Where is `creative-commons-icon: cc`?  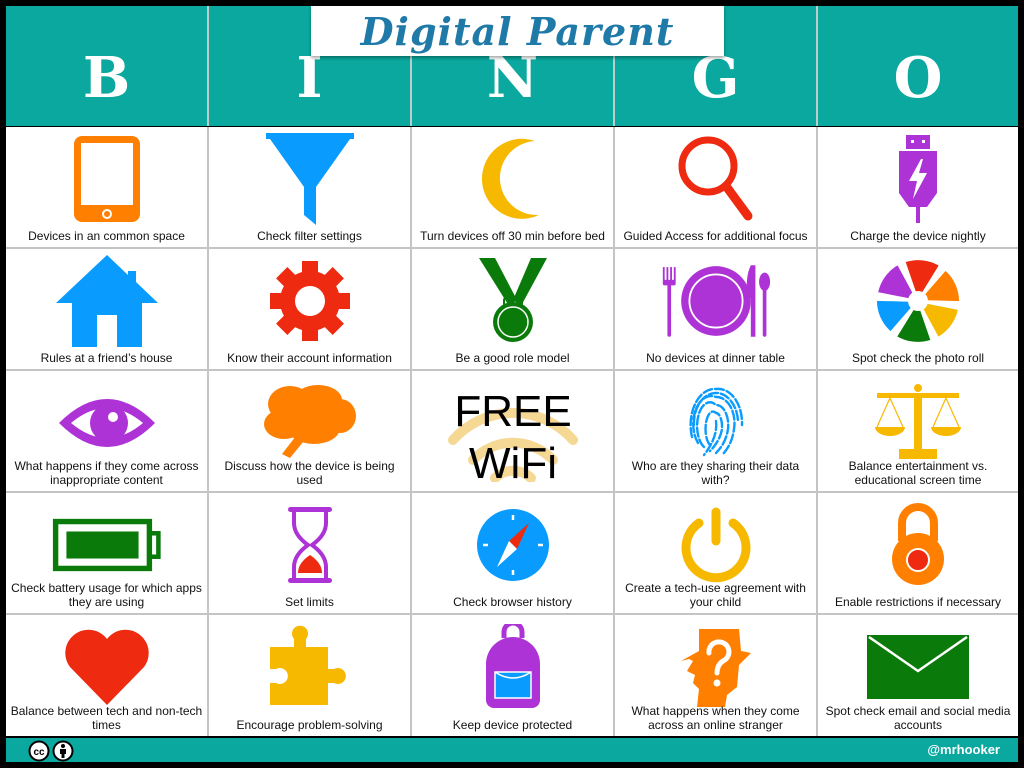
creative-commons-icon: cc is located at coordinates (39, 751).